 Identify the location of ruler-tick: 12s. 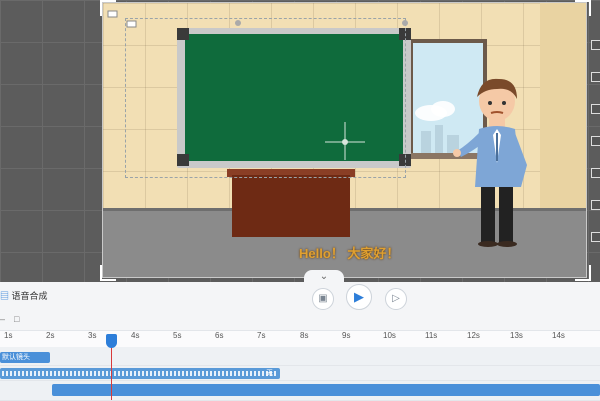
(473, 335).